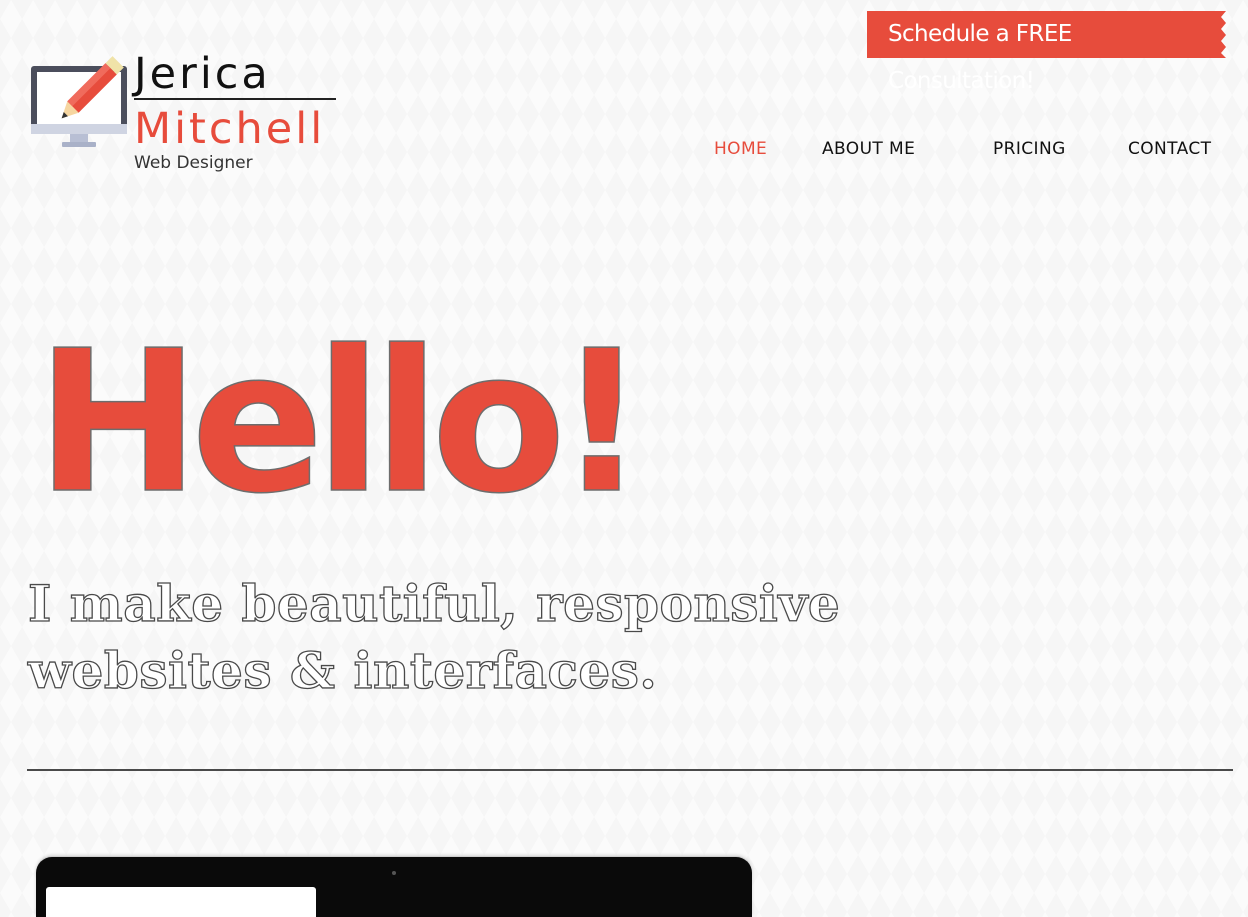 Image resolution: width=1248 pixels, height=917 pixels. What do you see at coordinates (394, 873) in the screenshot?
I see `camera-dot` at bounding box center [394, 873].